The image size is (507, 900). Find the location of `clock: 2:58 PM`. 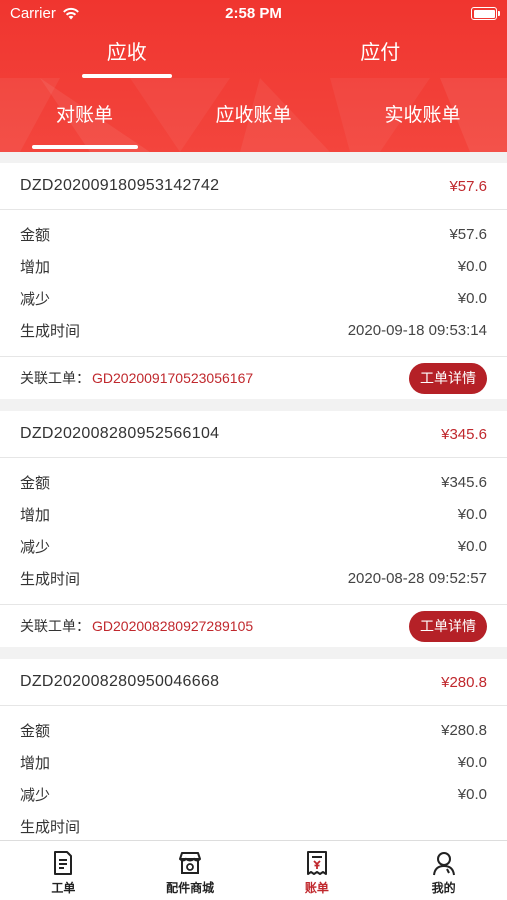

clock: 2:58 PM is located at coordinates (253, 13).